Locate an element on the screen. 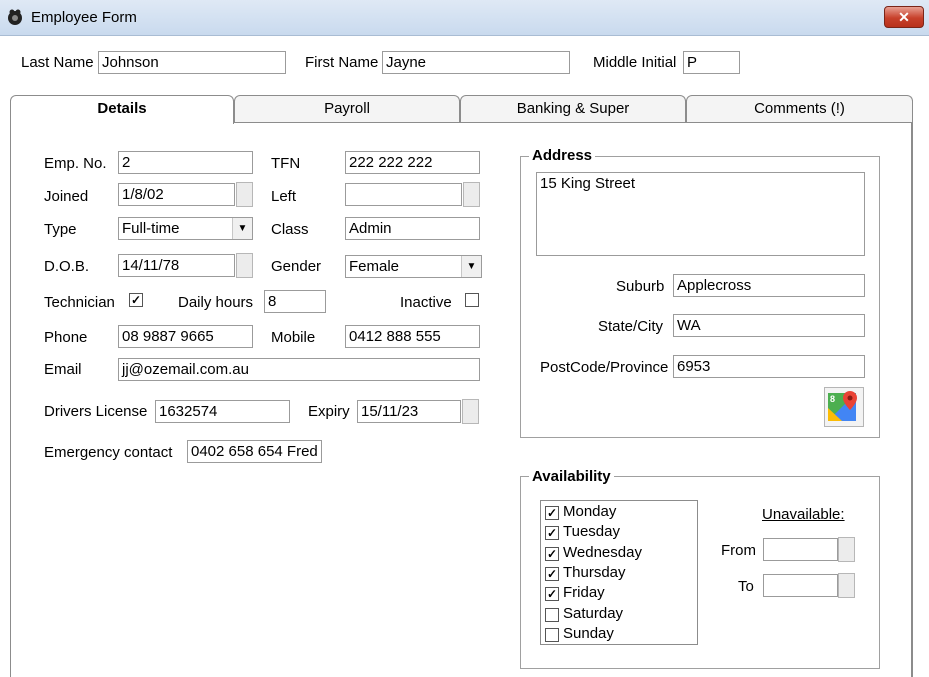  middle-initial-field: P is located at coordinates (711, 62).